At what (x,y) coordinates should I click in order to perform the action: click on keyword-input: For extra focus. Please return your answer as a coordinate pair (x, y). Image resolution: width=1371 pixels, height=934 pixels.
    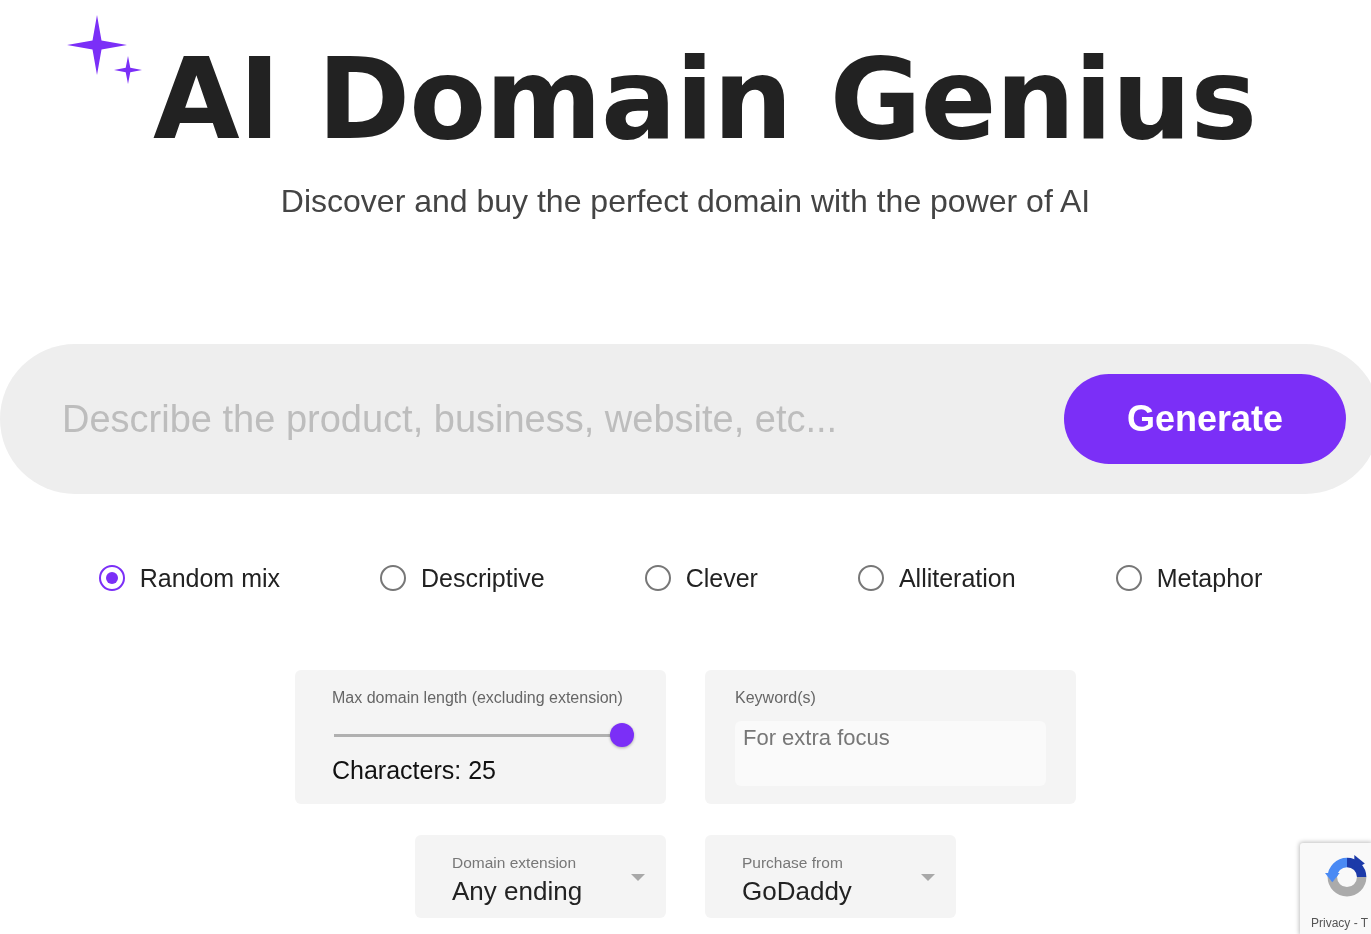
    Looking at the image, I should click on (890, 753).